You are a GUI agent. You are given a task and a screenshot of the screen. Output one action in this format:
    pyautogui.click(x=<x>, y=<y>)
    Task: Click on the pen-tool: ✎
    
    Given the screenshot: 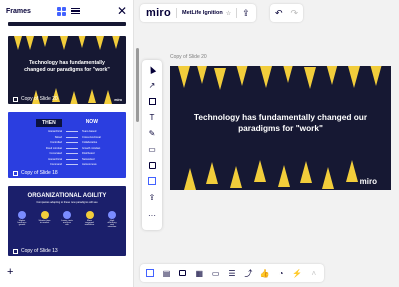 What is the action you would take?
    pyautogui.click(x=152, y=133)
    